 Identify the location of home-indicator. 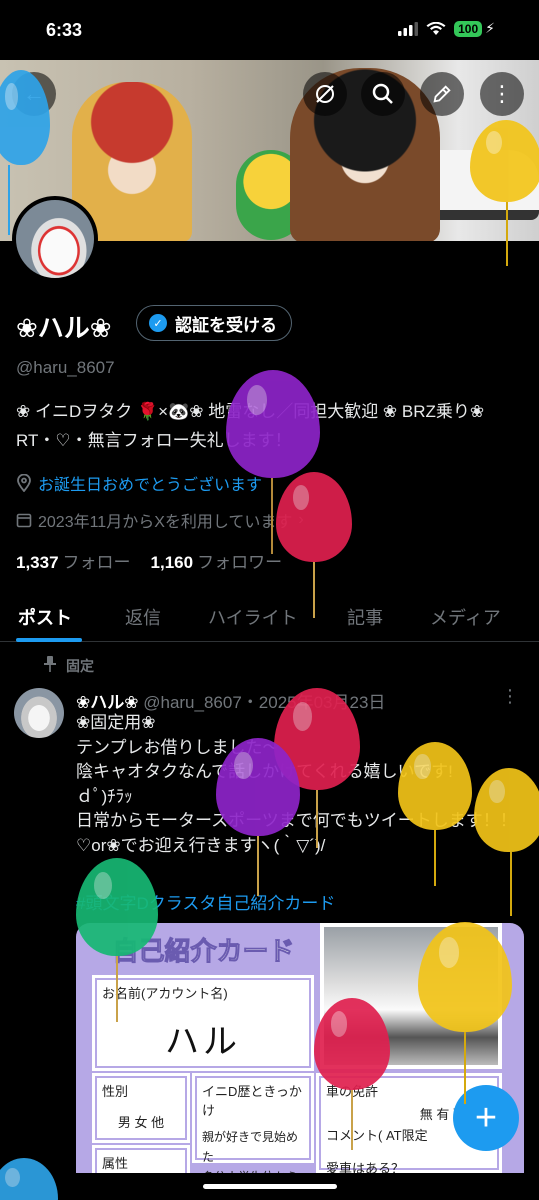
(270, 1186).